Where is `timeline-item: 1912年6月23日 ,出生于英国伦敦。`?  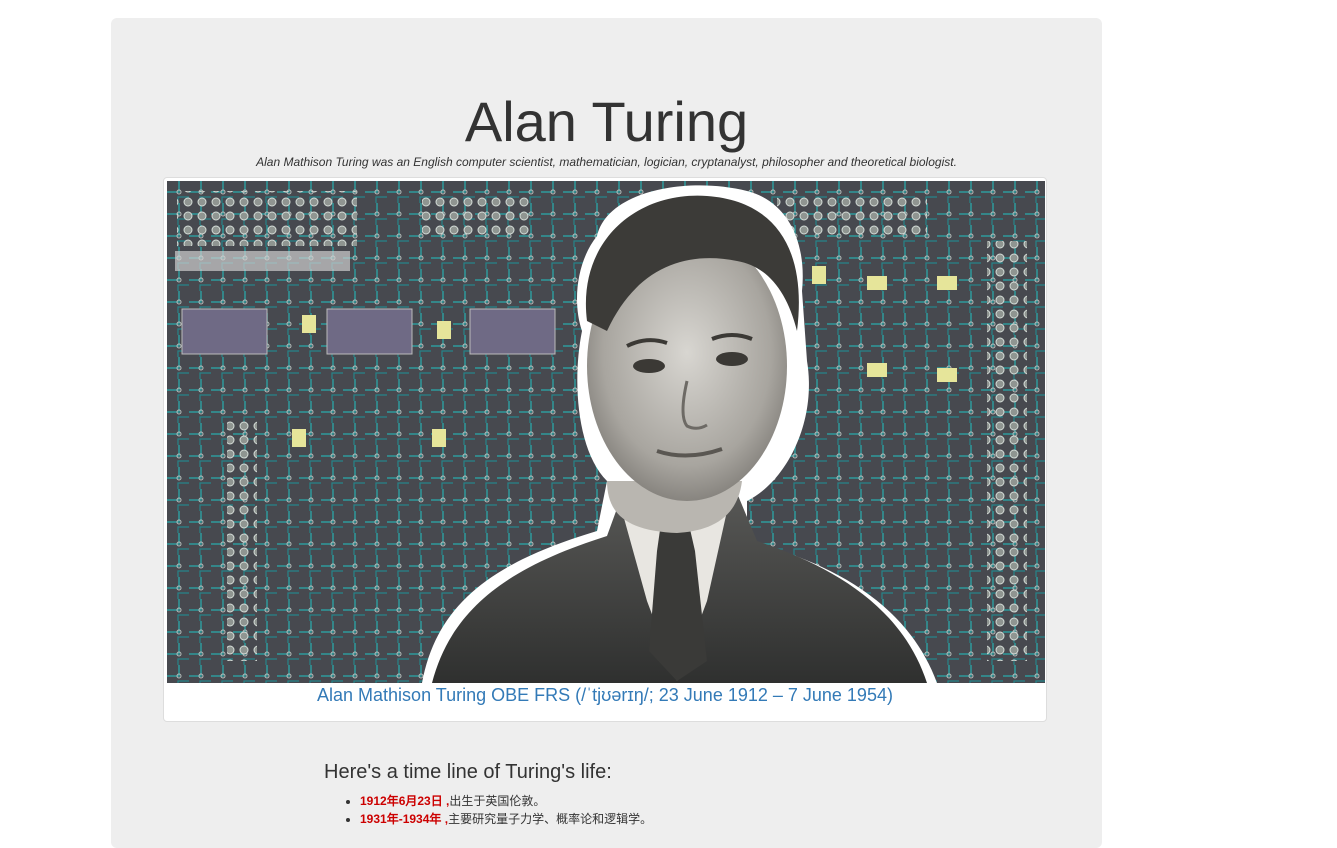 timeline-item: 1912年6月23日 ,出生于英国伦敦。 is located at coordinates (506, 801).